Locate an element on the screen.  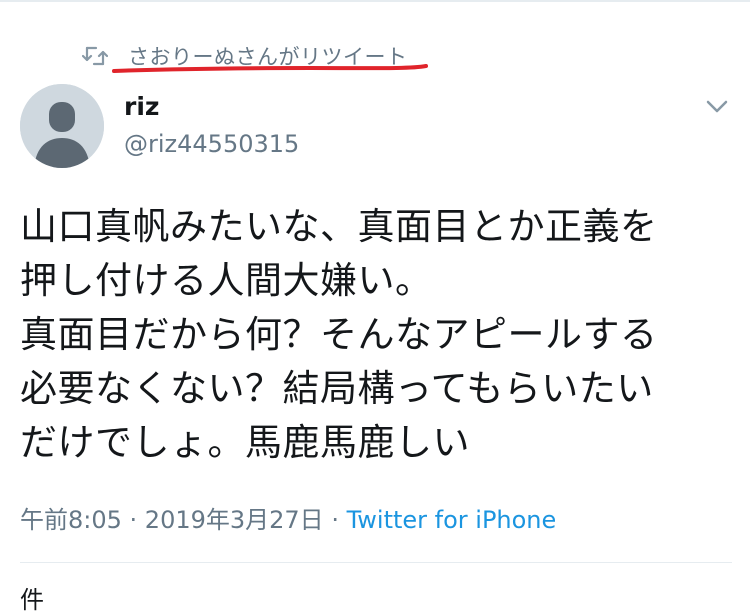
avatar is located at coordinates (62, 126).